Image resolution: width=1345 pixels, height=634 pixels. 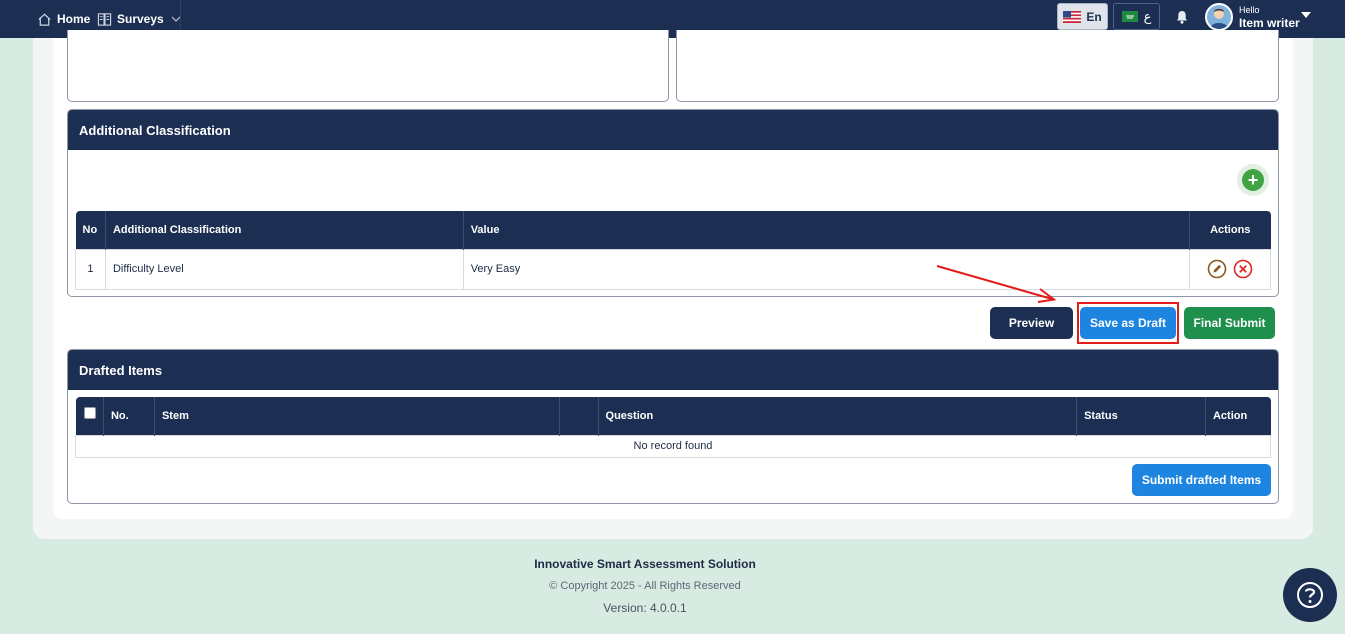 I want to click on drafted-items-title: Drafted Items, so click(x=673, y=370).